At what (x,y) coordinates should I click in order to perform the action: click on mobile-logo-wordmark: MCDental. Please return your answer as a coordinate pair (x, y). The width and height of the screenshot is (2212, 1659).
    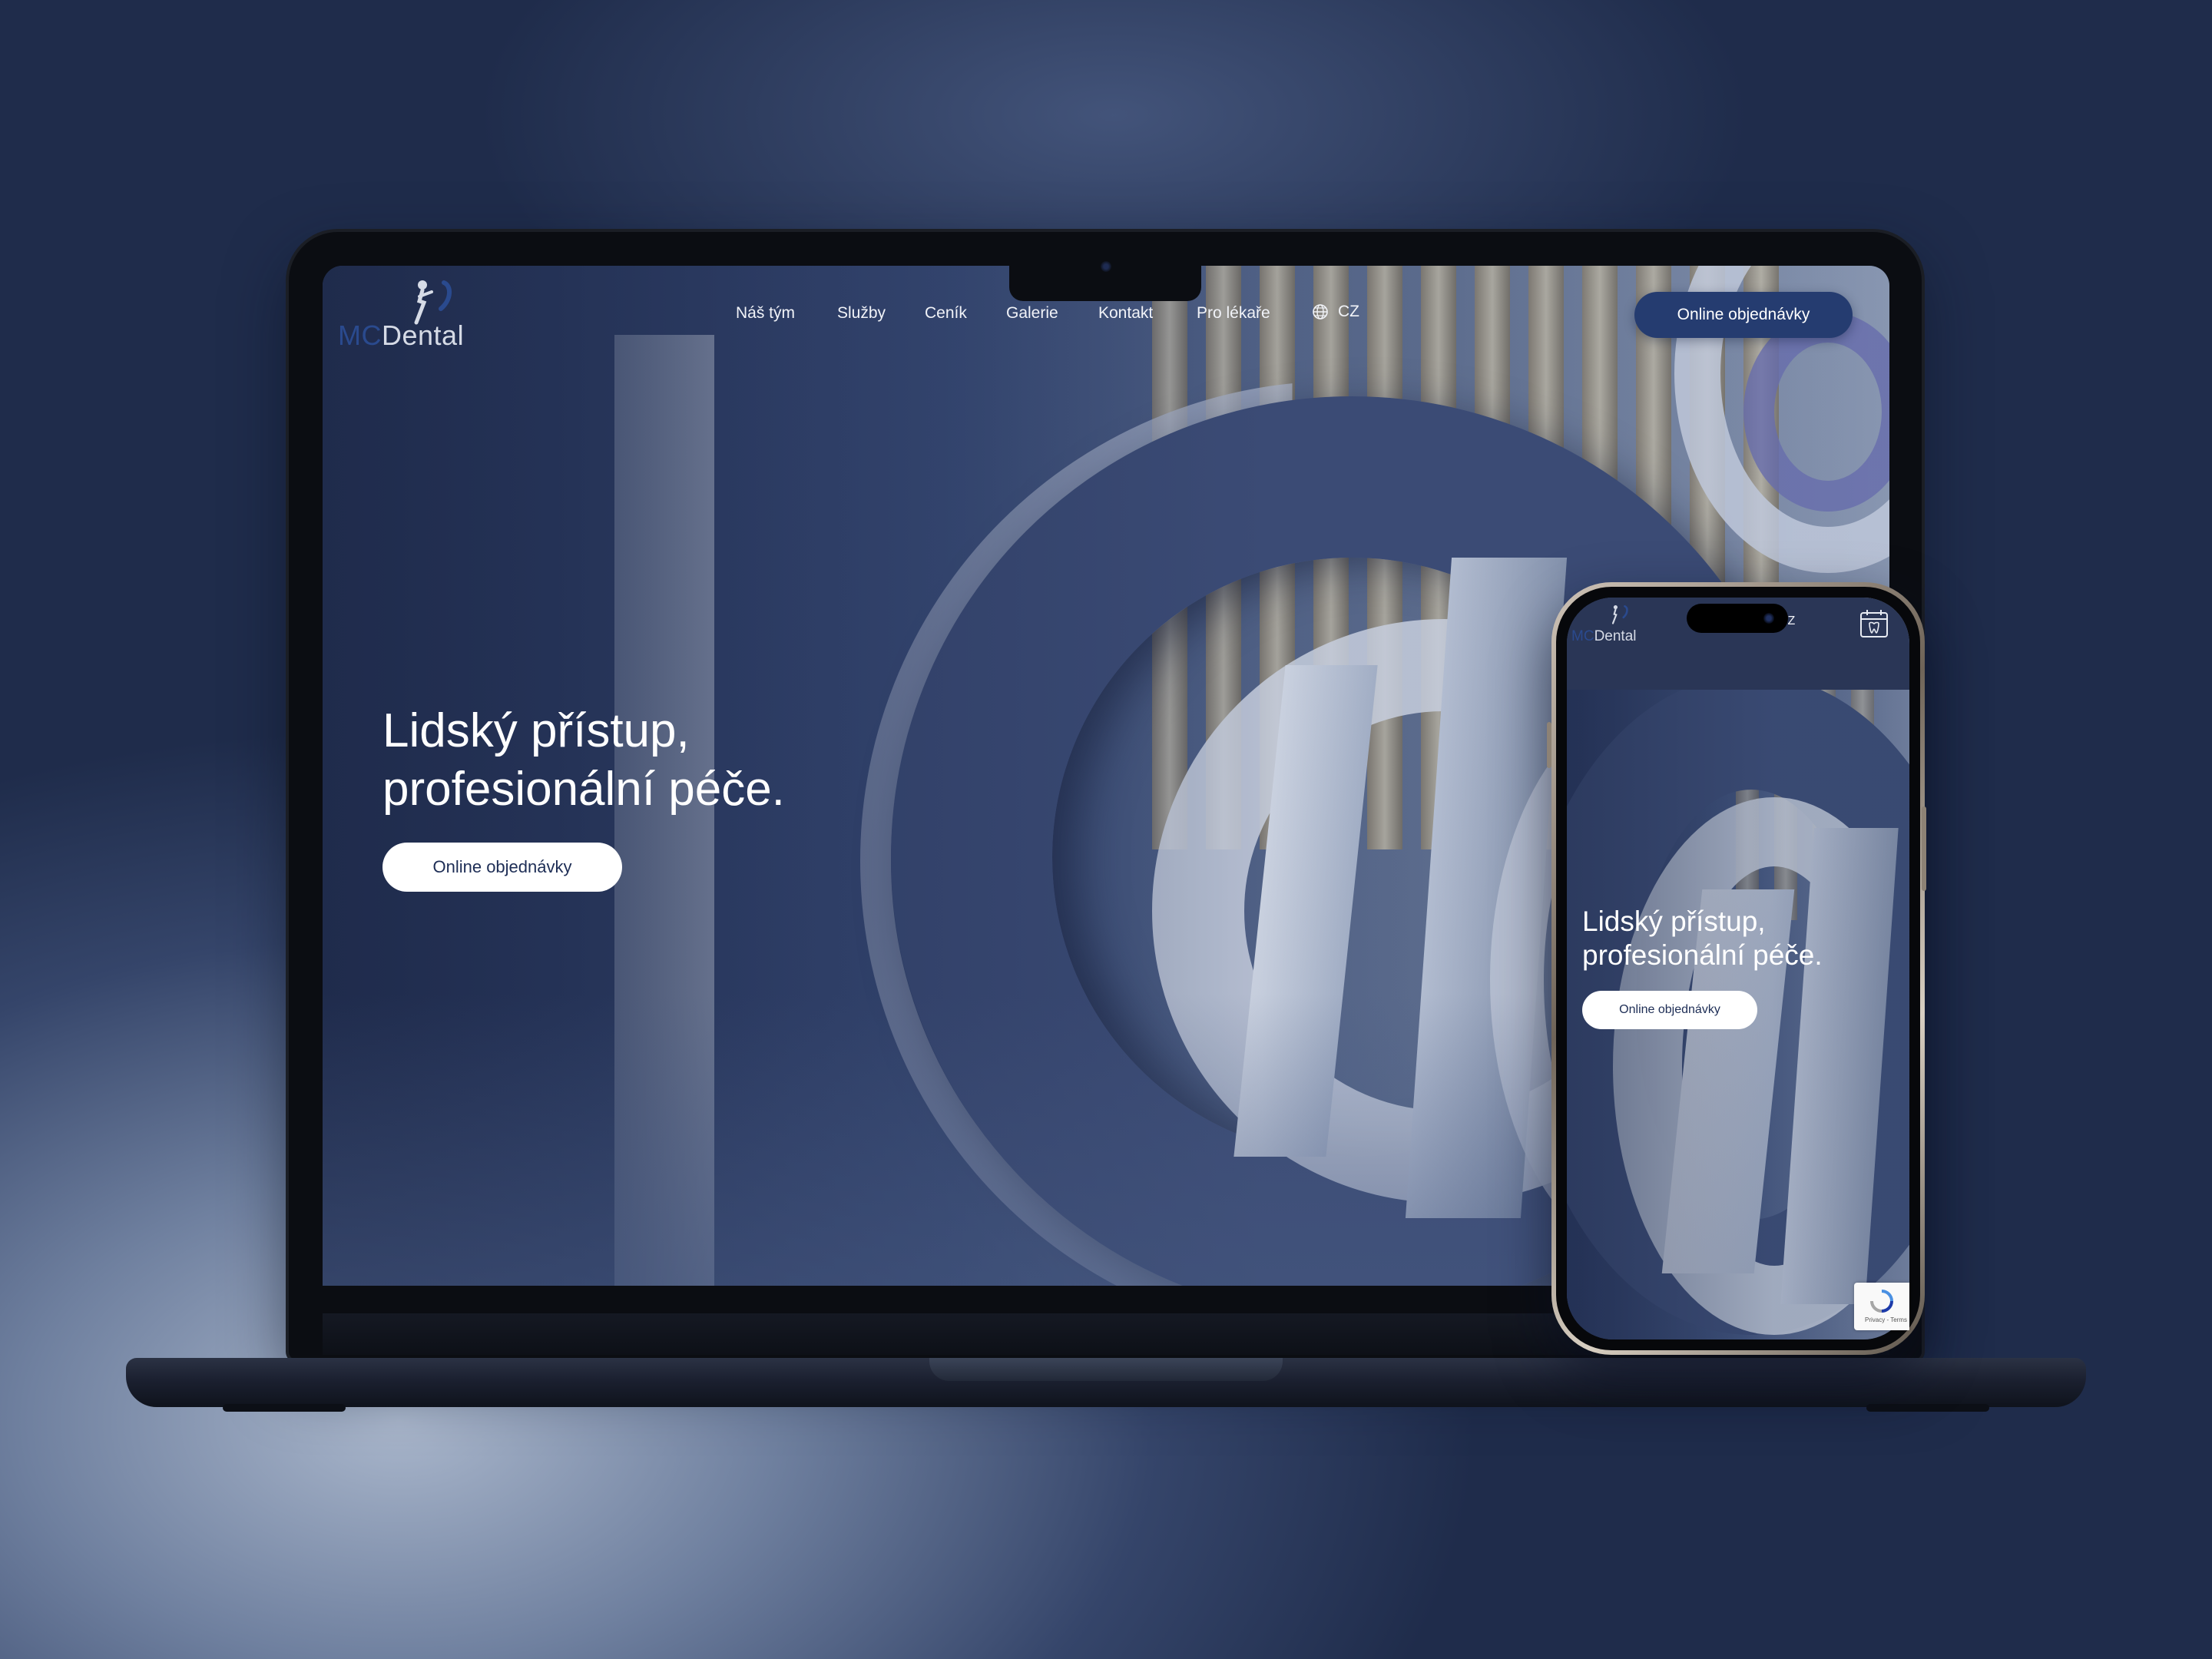
    Looking at the image, I should click on (1604, 636).